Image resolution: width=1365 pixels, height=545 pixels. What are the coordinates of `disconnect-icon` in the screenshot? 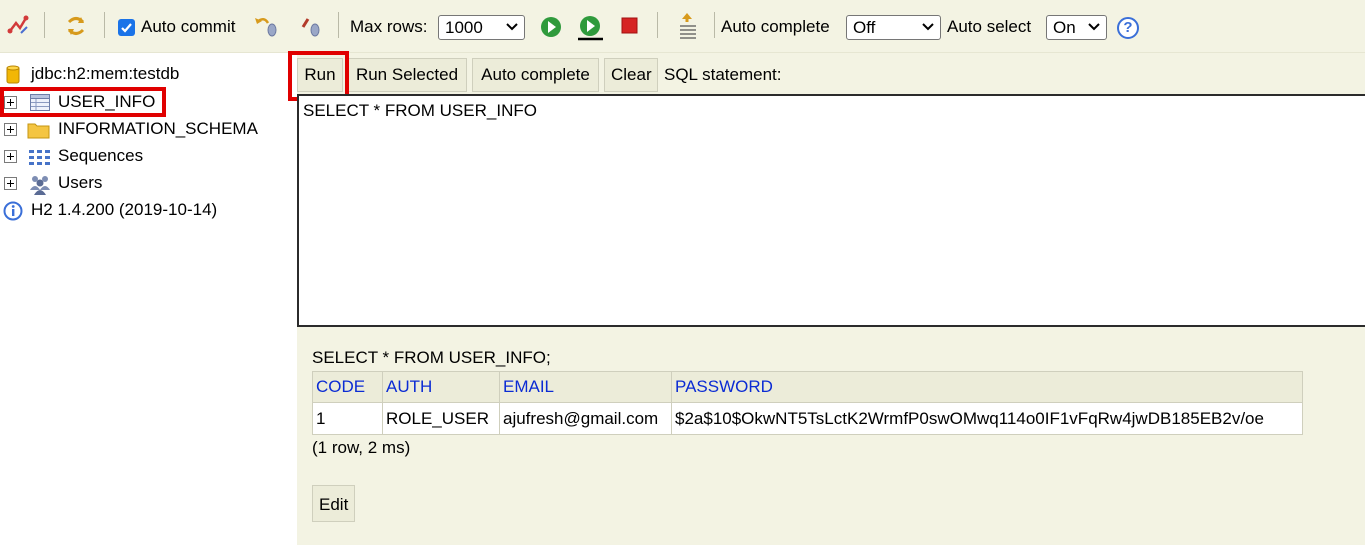 It's located at (19, 26).